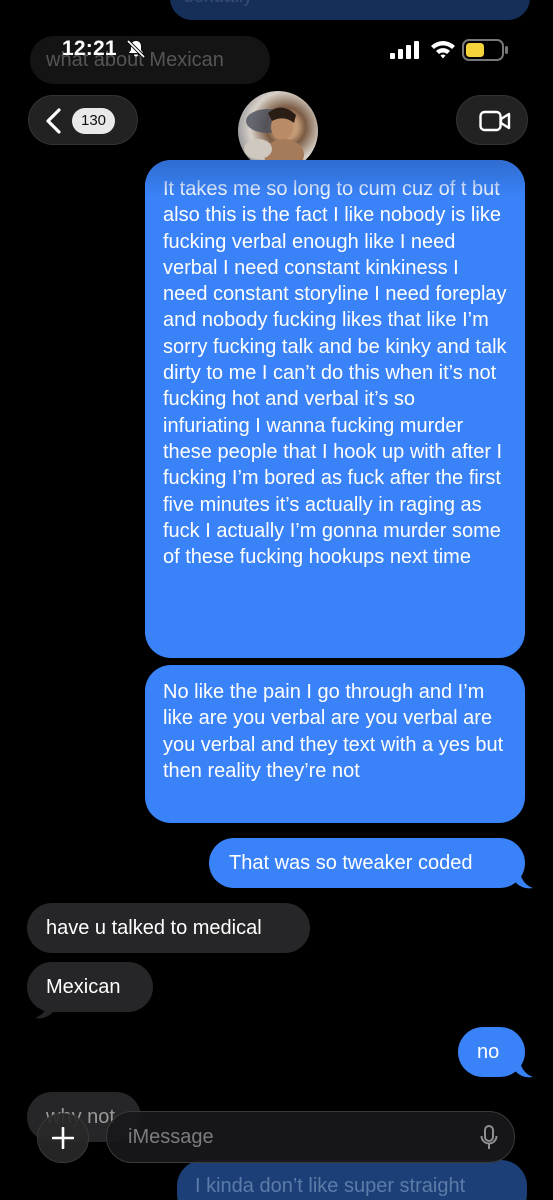  What do you see at coordinates (443, 50) in the screenshot?
I see `wifi-icon` at bounding box center [443, 50].